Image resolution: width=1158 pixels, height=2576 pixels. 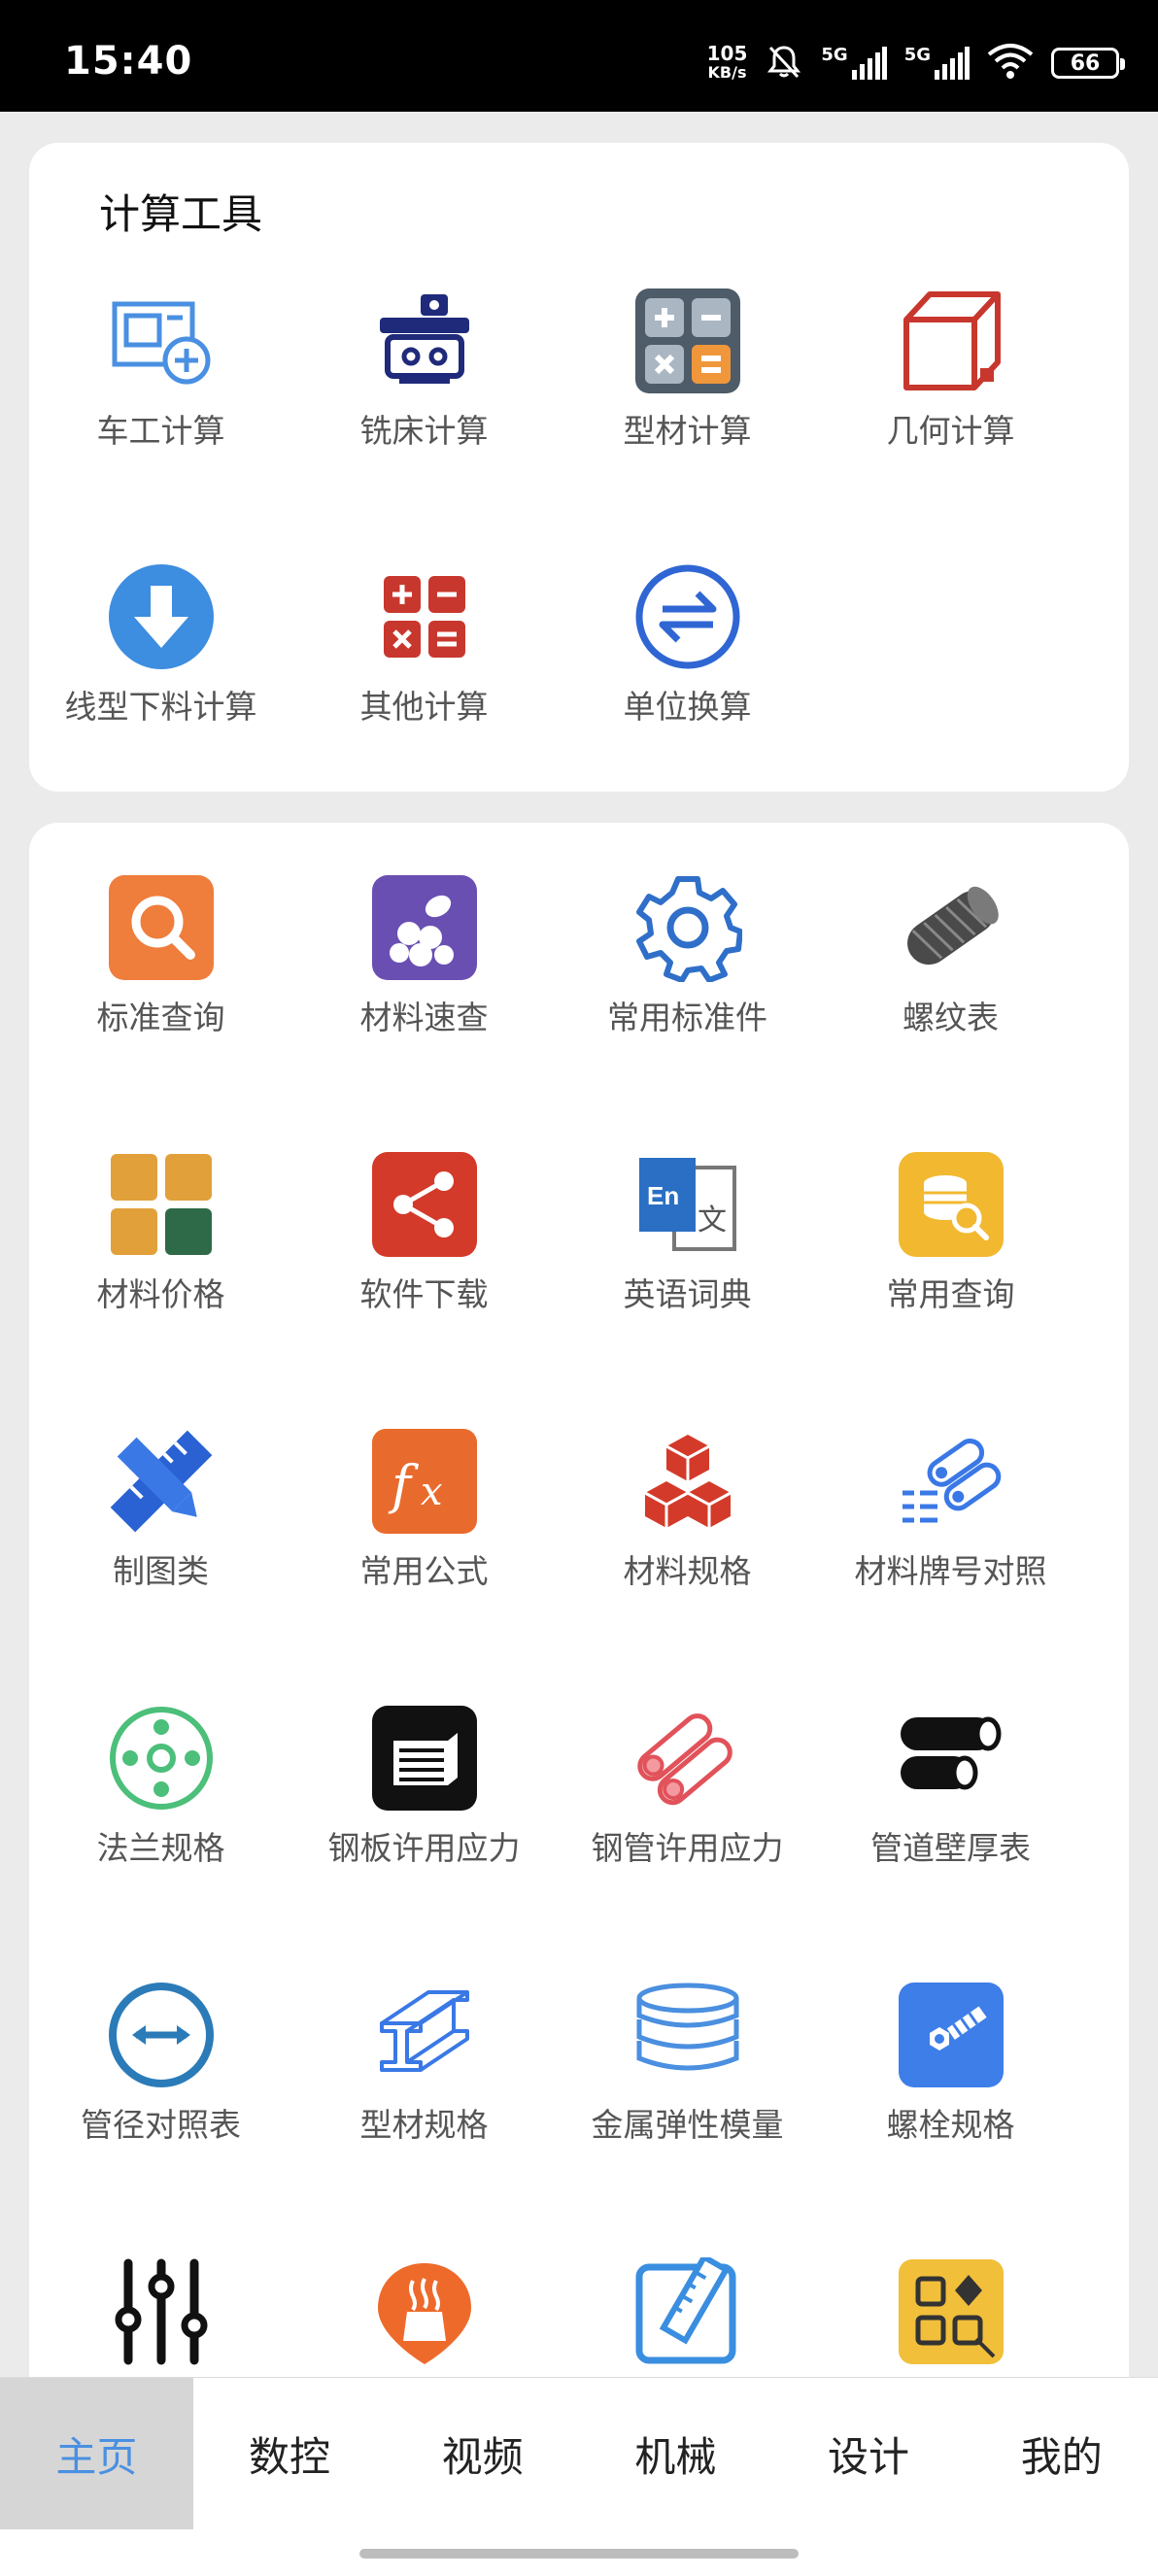 What do you see at coordinates (425, 1204) in the screenshot?
I see `share-icon` at bounding box center [425, 1204].